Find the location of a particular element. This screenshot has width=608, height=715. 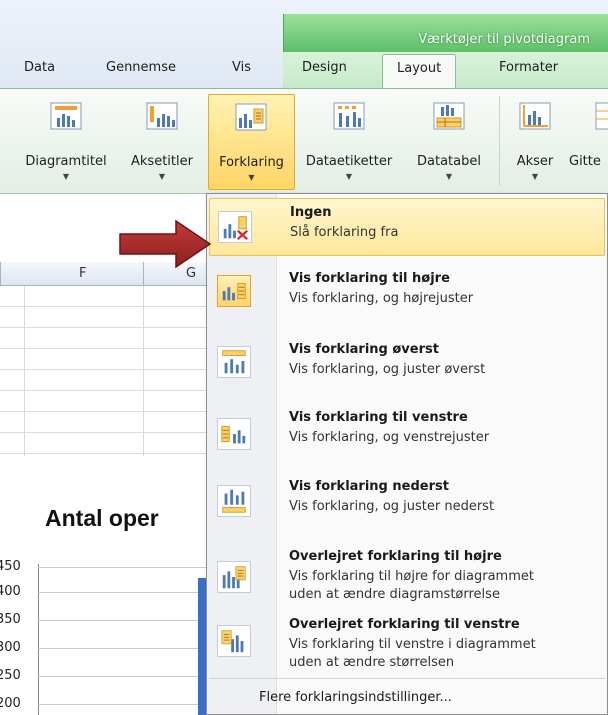

tab-vis: Vis is located at coordinates (241, 67).